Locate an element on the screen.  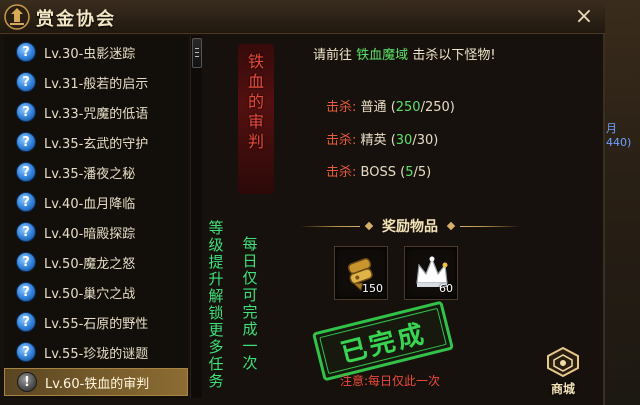
shop-button: 商城 is located at coordinates (563, 372).